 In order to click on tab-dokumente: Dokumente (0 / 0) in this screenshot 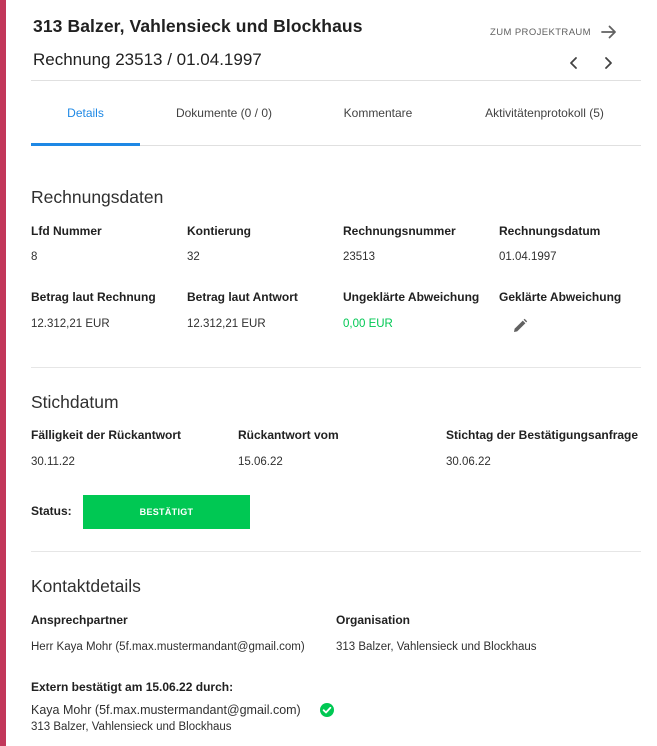, I will do `click(224, 113)`.